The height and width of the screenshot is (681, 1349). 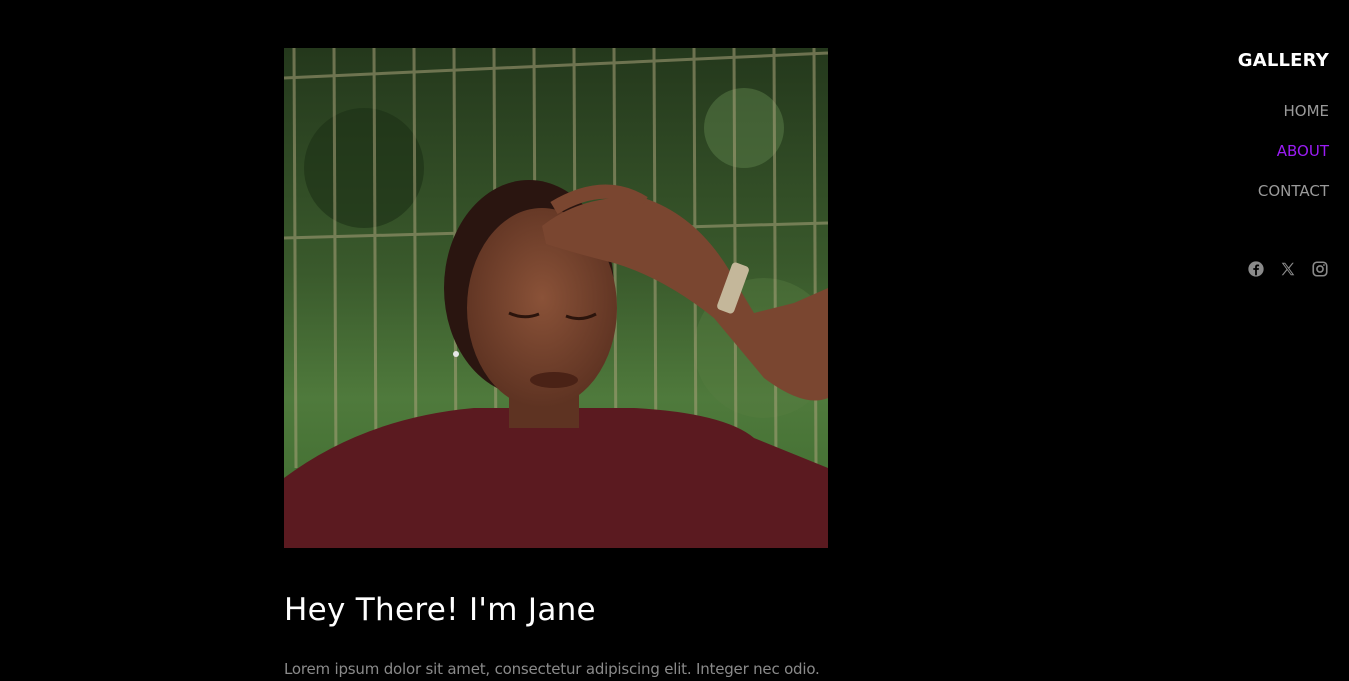 I want to click on x-icon, so click(x=1288, y=269).